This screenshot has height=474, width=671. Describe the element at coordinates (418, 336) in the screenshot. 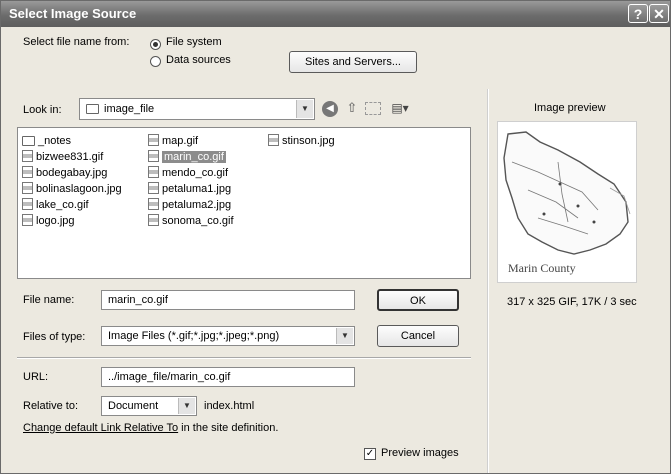

I see `cancel-button: Cancel` at that location.